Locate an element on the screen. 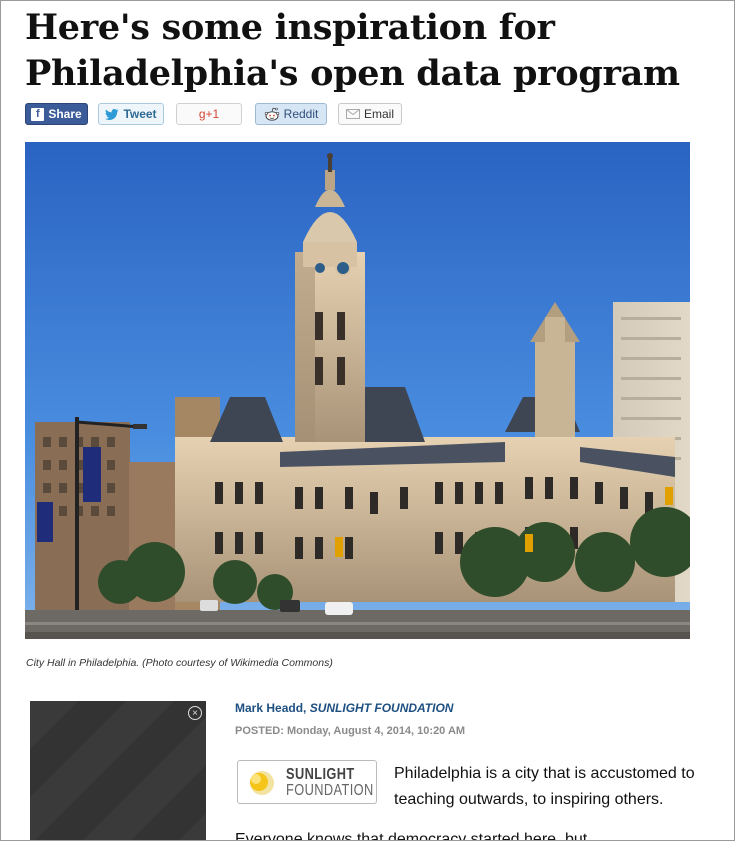 This screenshot has width=735, height=841. reddit-label: Reddit is located at coordinates (301, 114).